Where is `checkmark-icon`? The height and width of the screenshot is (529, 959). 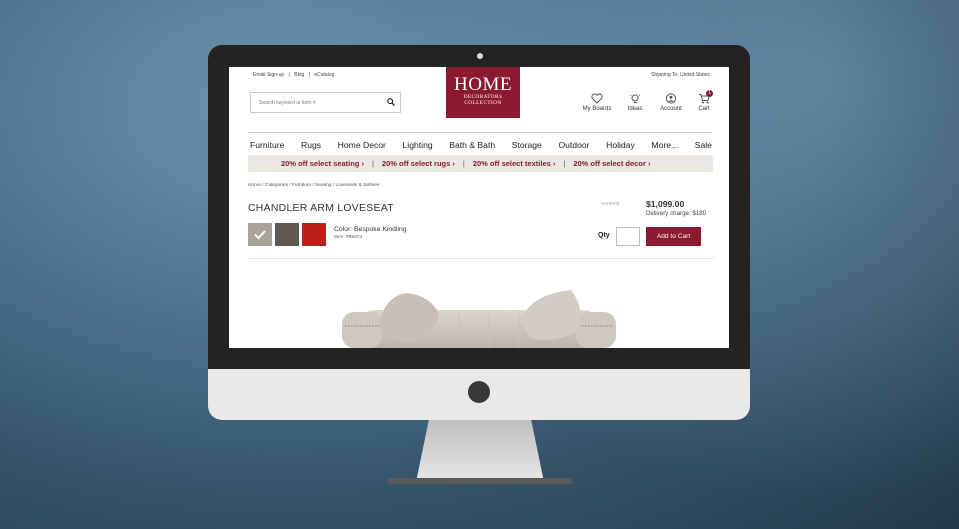 checkmark-icon is located at coordinates (260, 235).